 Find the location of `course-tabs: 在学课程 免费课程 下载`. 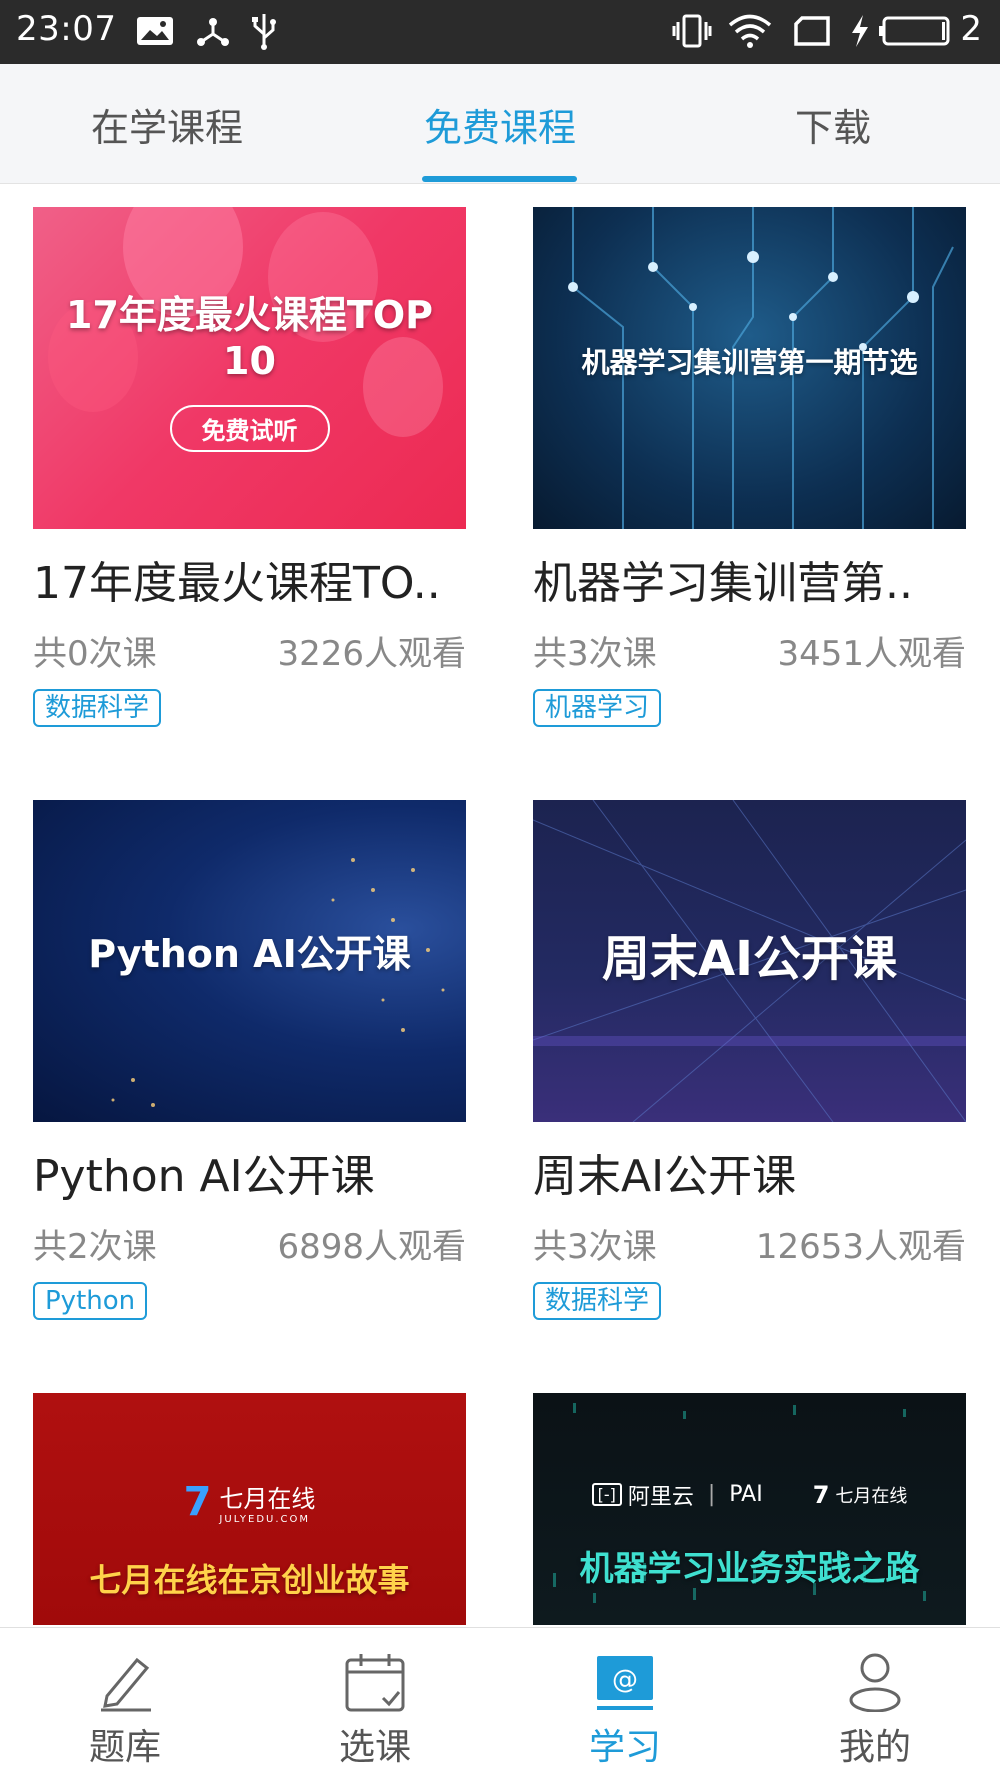

course-tabs: 在学课程 免费课程 下载 is located at coordinates (500, 124).